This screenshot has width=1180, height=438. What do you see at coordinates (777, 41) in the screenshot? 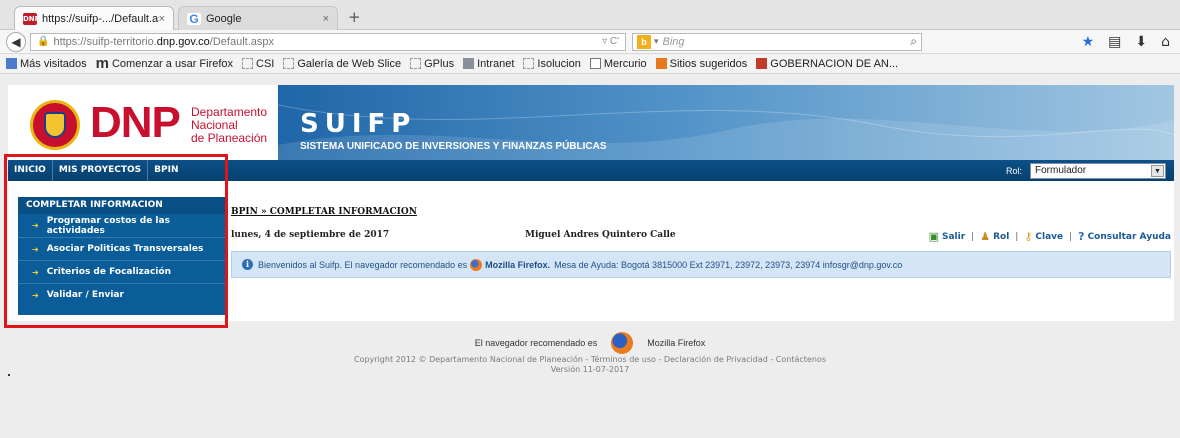
I see `search-bar: b ▾ Bing ⌕` at bounding box center [777, 41].